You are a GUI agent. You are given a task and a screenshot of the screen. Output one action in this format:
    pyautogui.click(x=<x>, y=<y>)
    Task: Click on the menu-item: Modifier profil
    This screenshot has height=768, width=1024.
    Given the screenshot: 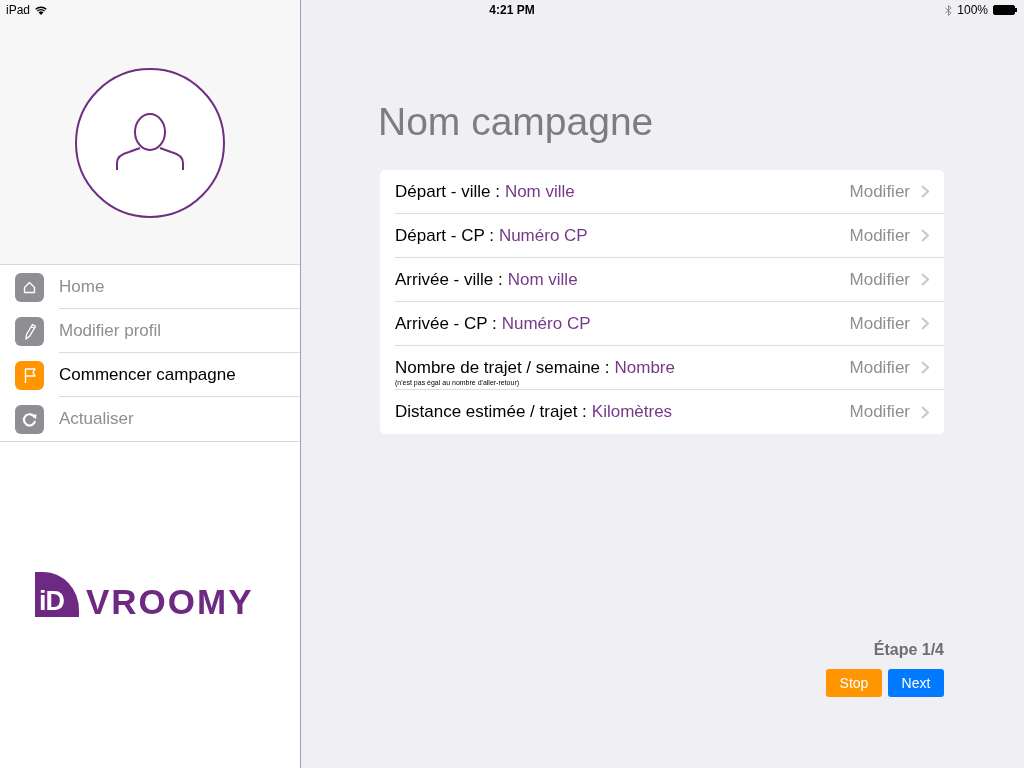 What is the action you would take?
    pyautogui.click(x=150, y=331)
    